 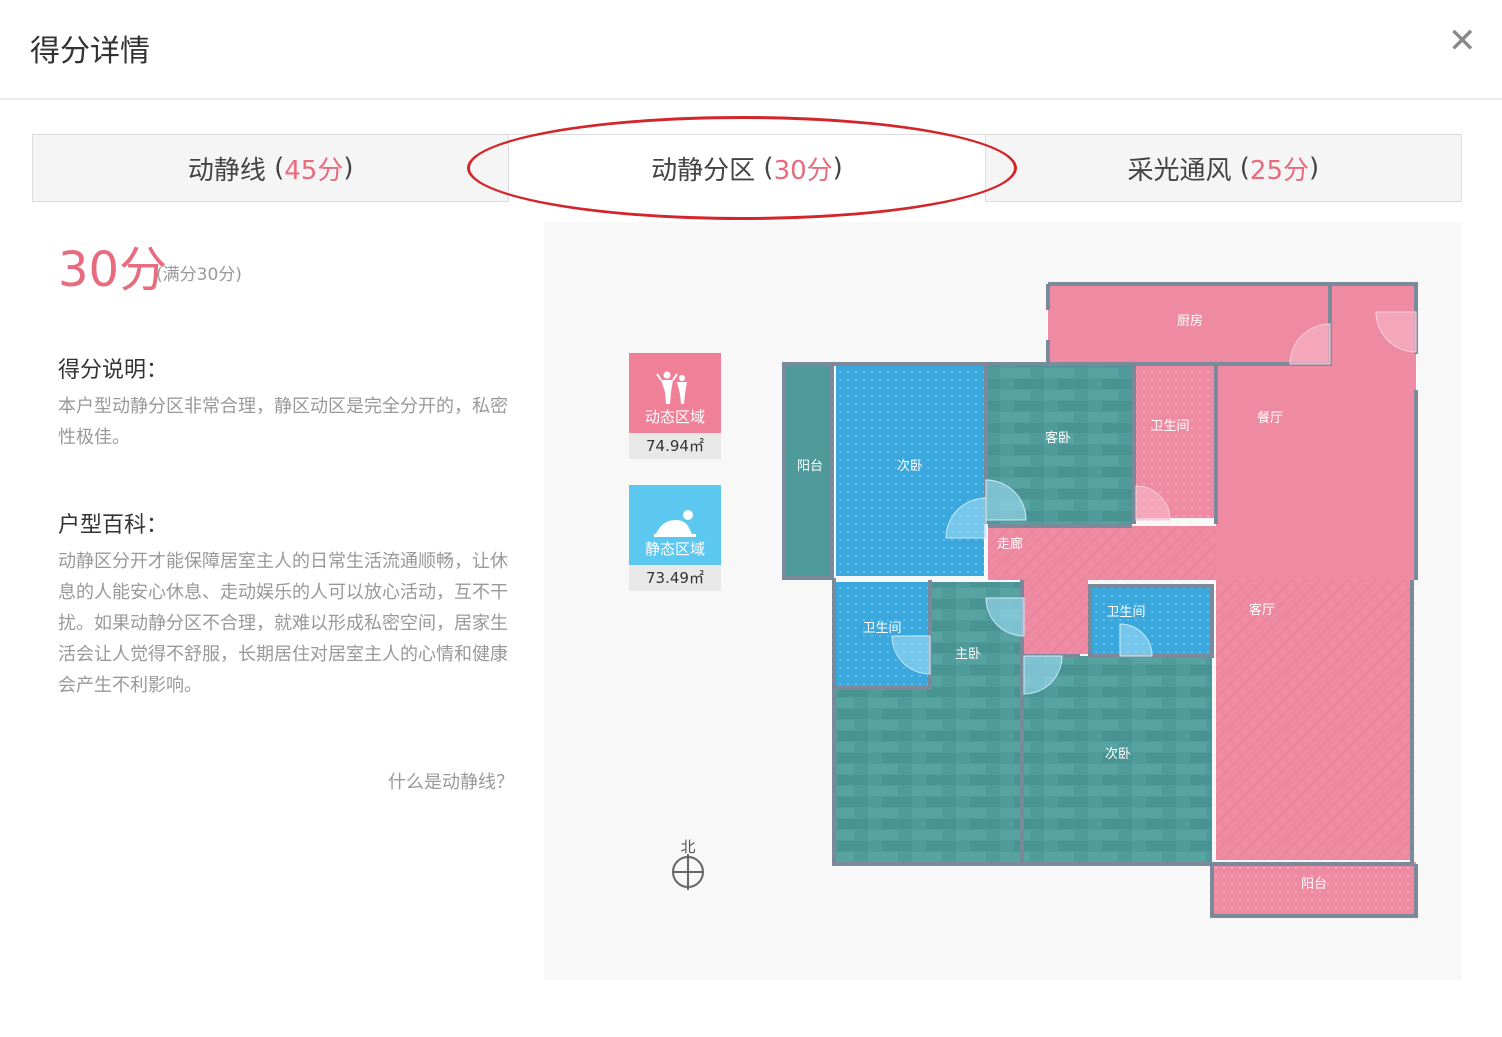 I want to click on label-living: 客厅, so click(x=1262, y=610).